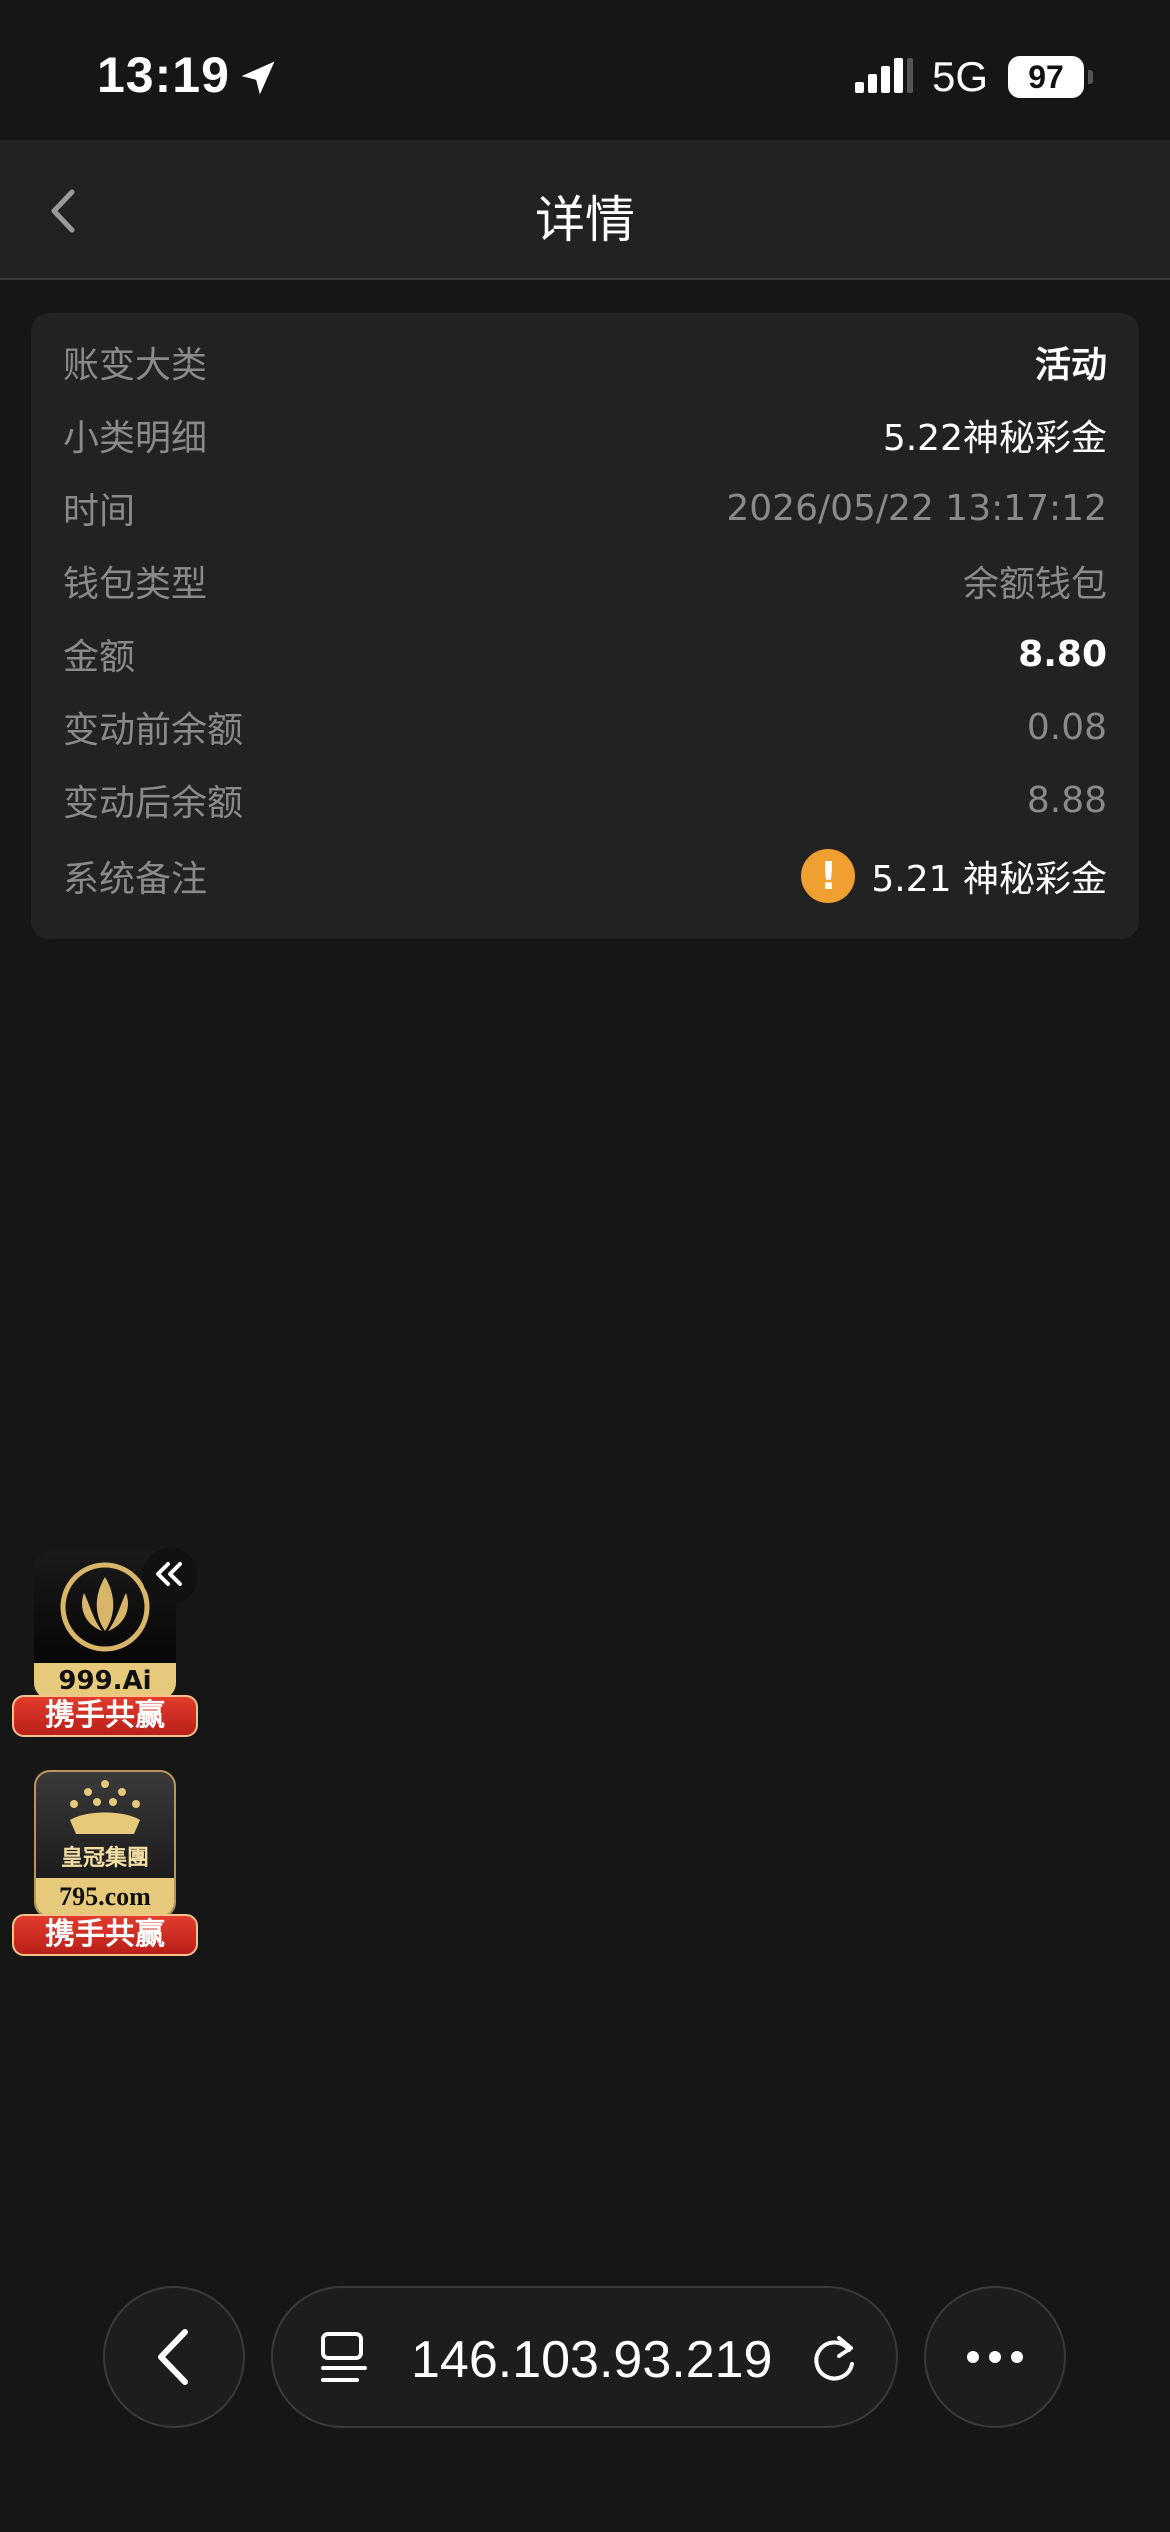 Image resolution: width=1170 pixels, height=2532 pixels. What do you see at coordinates (585, 581) in the screenshot?
I see `detail-row-wallet-type: 钱包类型 余额钱包` at bounding box center [585, 581].